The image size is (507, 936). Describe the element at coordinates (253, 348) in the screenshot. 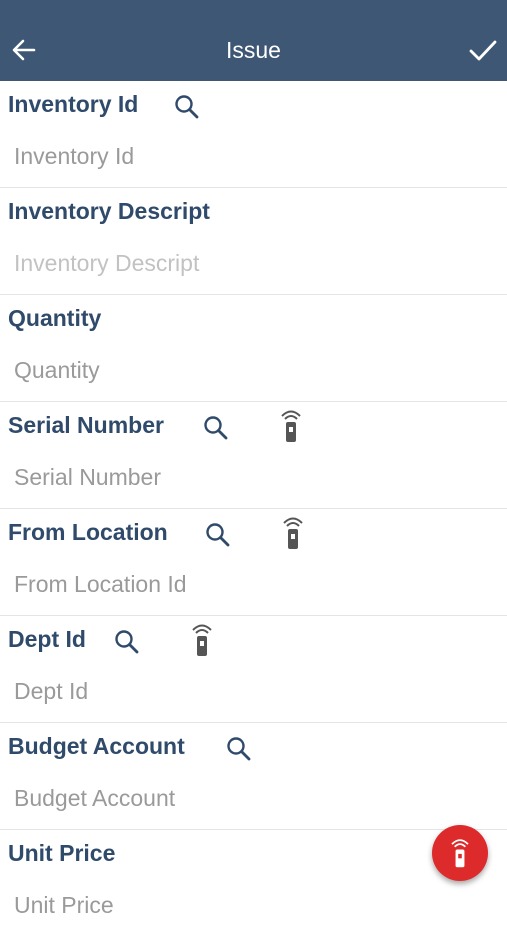

I see `field-quantity: Quantity` at that location.